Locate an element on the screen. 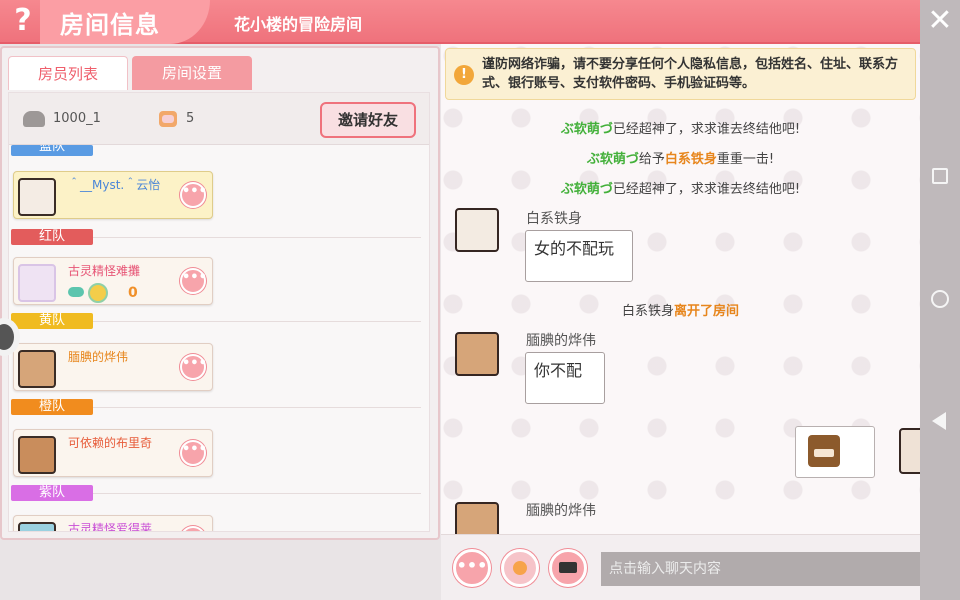 The height and width of the screenshot is (600, 960). room-name: 花小楼的冒险房间 is located at coordinates (298, 24).